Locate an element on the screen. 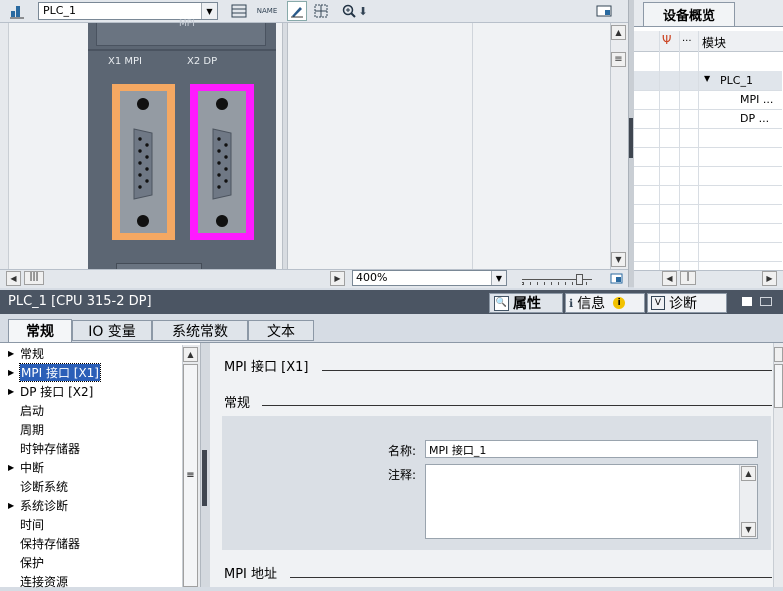 The image size is (783, 591). network-view-icon is located at coordinates (17, 11).